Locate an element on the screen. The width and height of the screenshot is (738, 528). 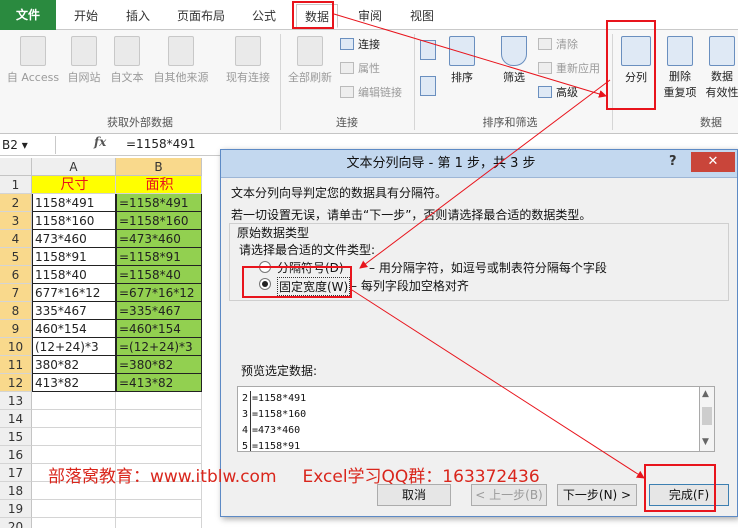
watermark-text: 部落窝教育：www.itblw.com Excel学习QQ群：163372436 is located at coordinates (294, 474).